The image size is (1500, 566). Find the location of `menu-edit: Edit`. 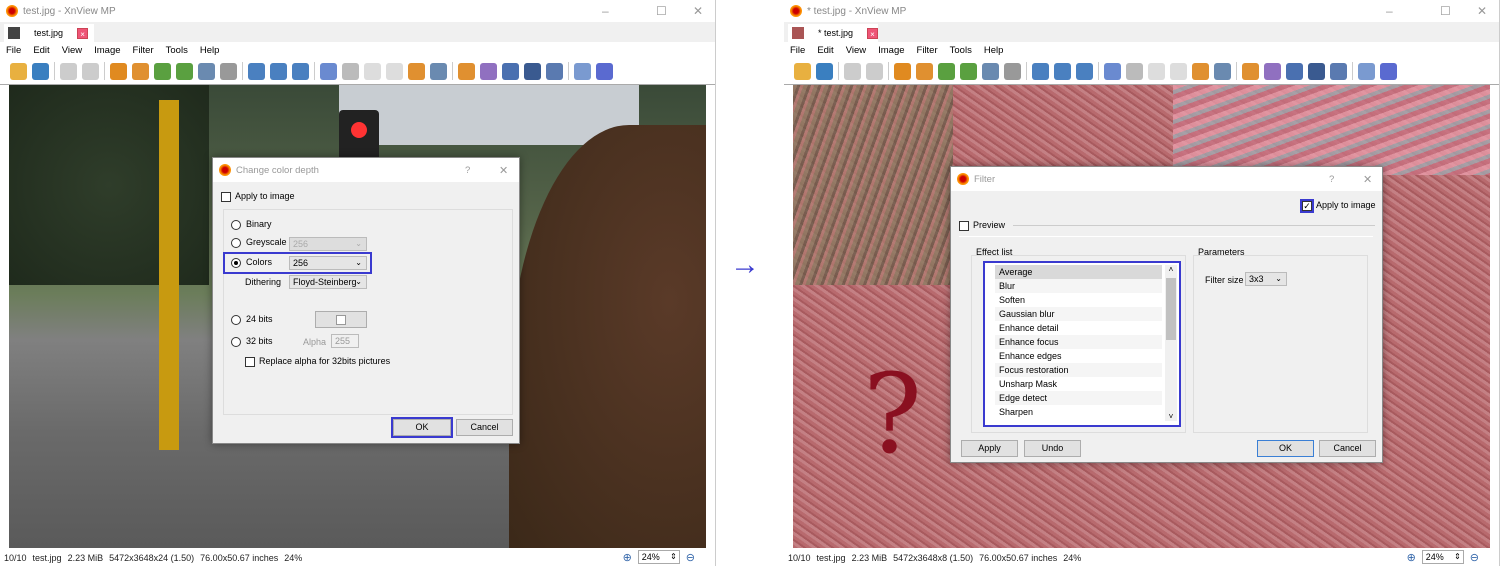

menu-edit: Edit is located at coordinates (41, 50).